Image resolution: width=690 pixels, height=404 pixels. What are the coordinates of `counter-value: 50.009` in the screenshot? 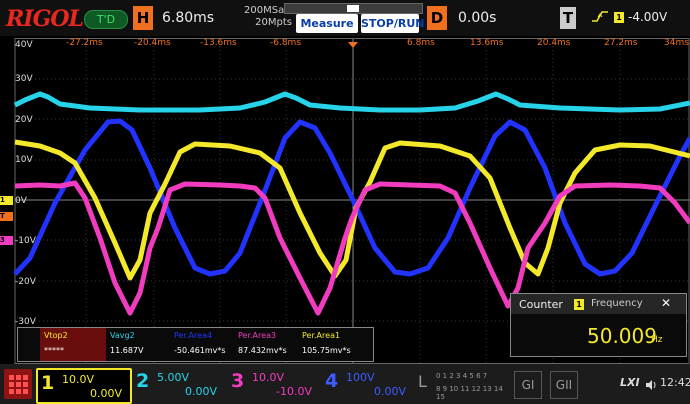 It's located at (622, 336).